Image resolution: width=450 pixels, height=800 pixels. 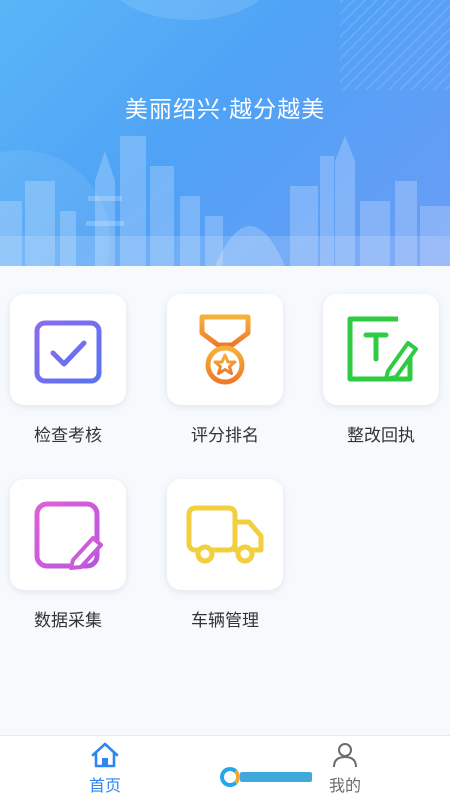 What do you see at coordinates (276, 777) in the screenshot?
I see `watermark-wordmark` at bounding box center [276, 777].